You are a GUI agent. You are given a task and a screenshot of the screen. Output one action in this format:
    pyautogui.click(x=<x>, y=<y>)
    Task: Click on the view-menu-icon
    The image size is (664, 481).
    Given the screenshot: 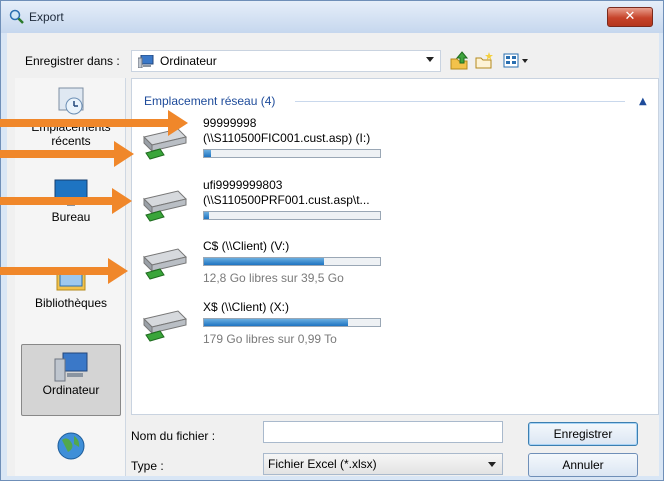 What is the action you would take?
    pyautogui.click(x=516, y=61)
    